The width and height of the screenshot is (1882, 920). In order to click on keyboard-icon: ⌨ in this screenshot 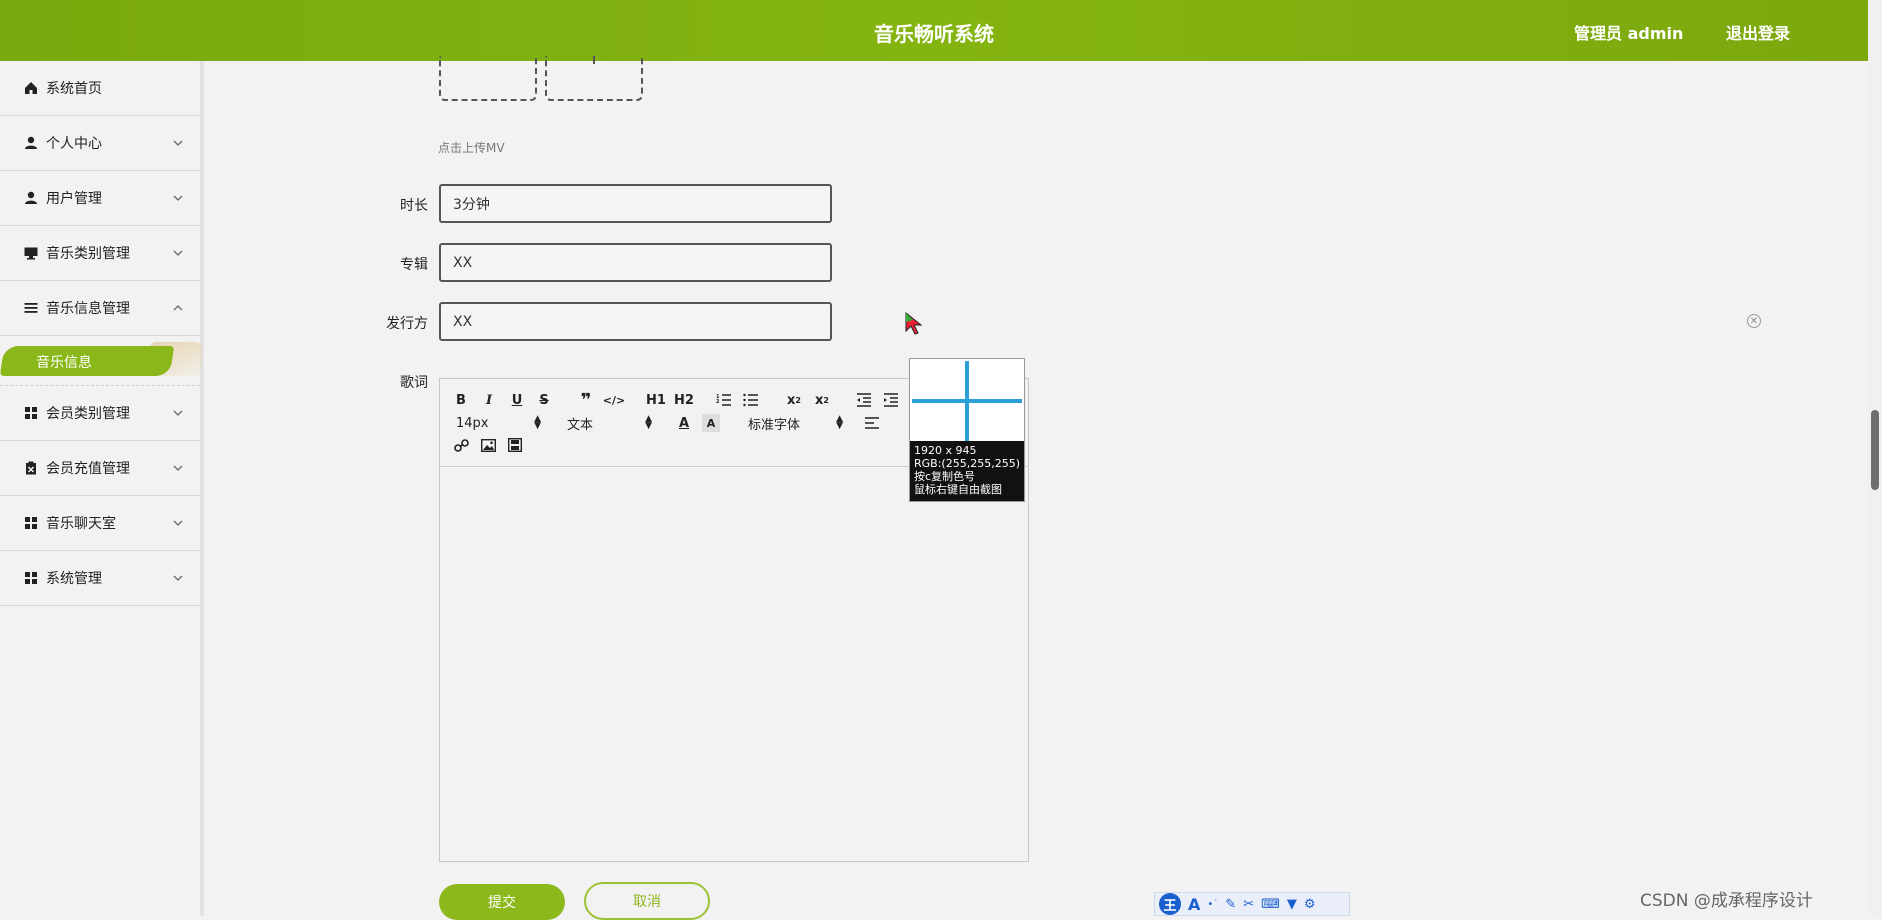, I will do `click(1270, 904)`.